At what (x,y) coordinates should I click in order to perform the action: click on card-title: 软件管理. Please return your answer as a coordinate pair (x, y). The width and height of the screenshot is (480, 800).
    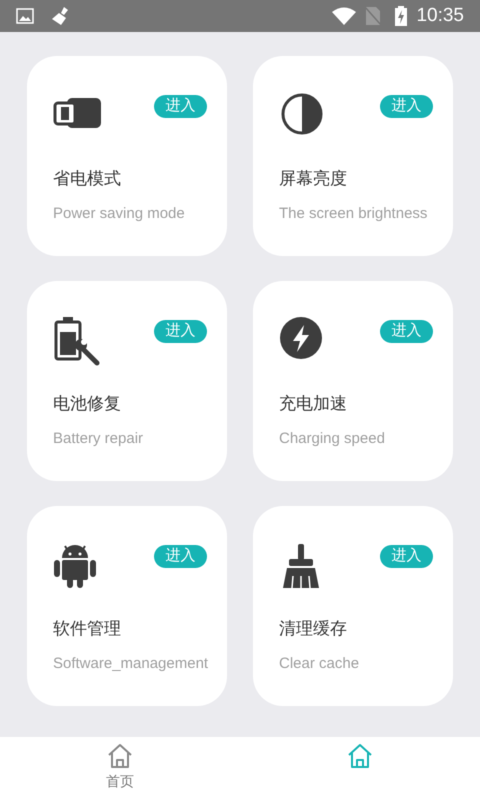
    Looking at the image, I should click on (87, 629).